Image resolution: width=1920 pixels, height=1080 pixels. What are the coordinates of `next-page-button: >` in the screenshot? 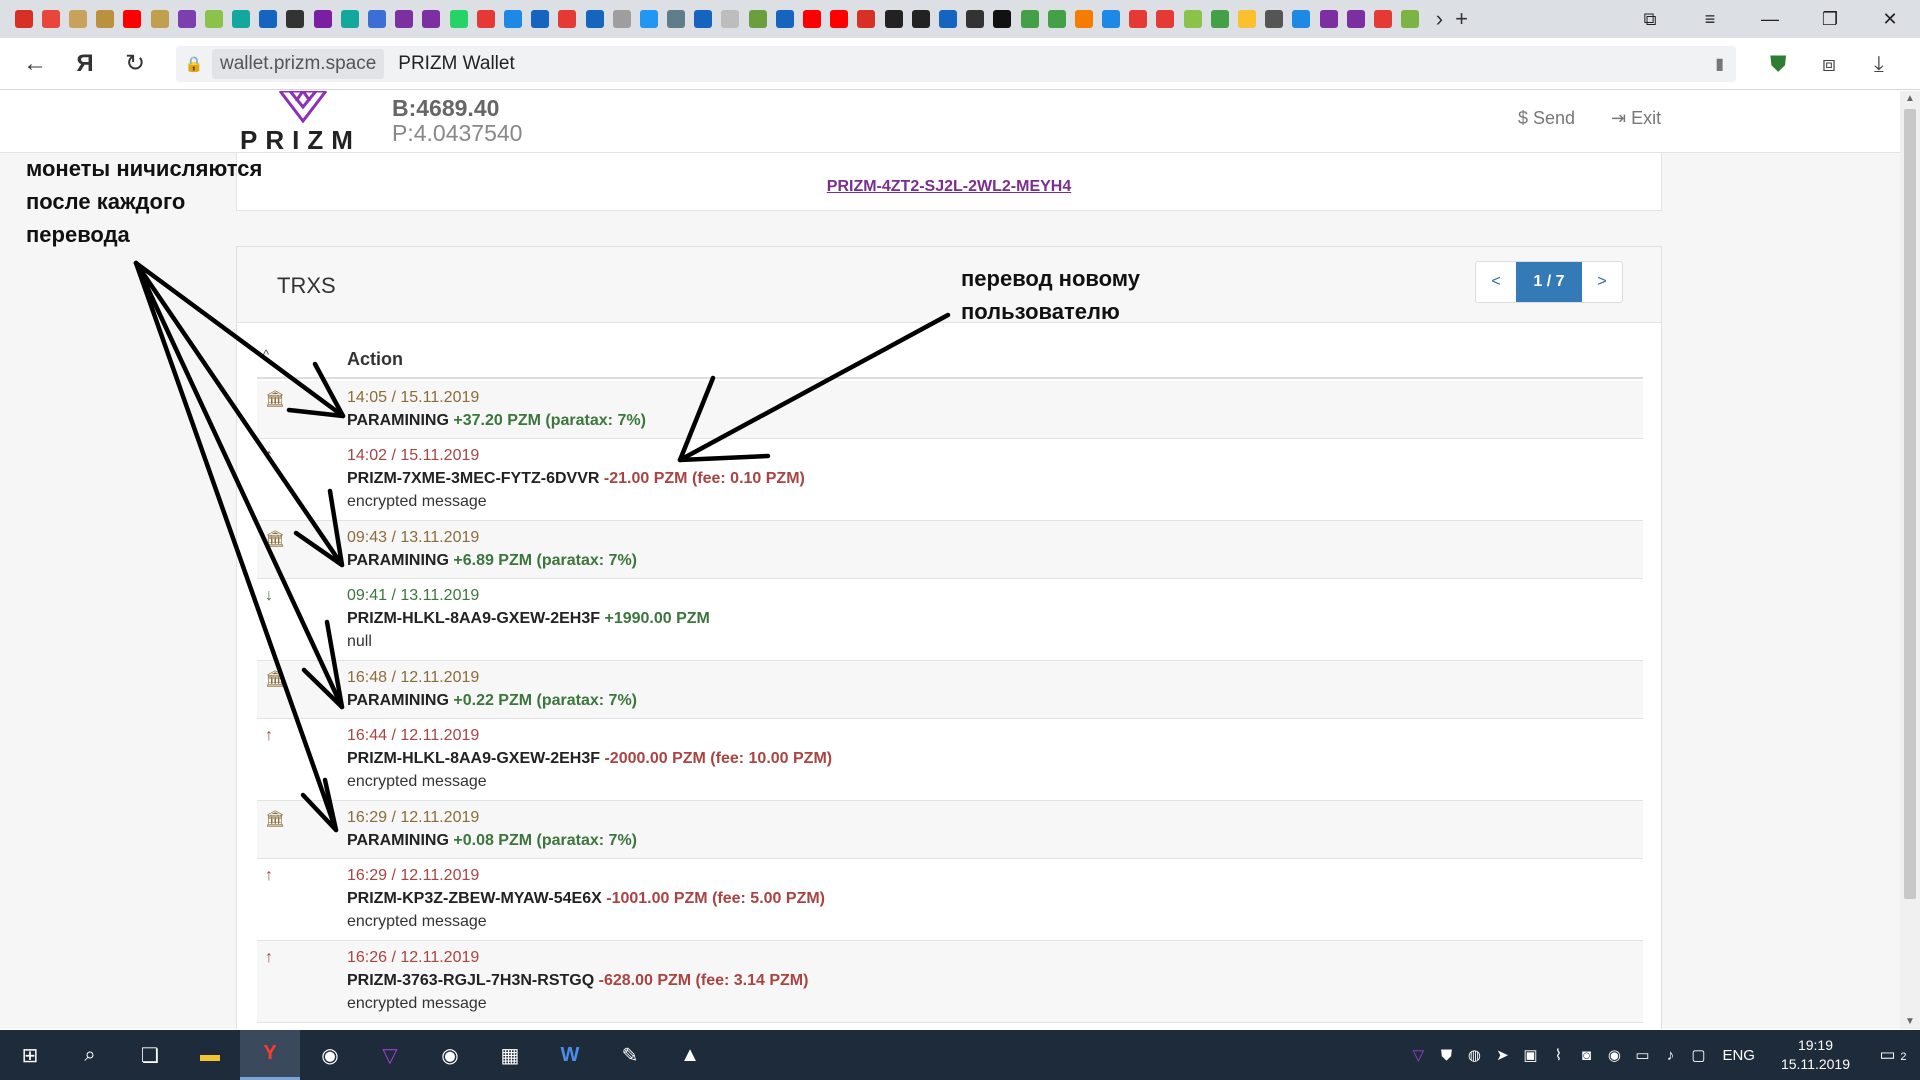 It's located at (1602, 282).